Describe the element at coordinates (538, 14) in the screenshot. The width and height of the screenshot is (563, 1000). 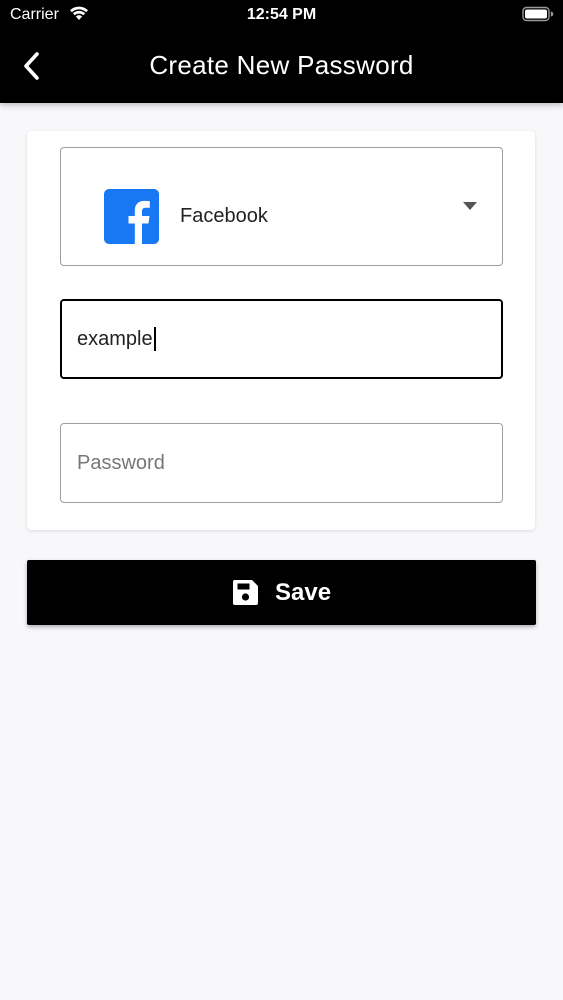
I see `battery-icon` at that location.